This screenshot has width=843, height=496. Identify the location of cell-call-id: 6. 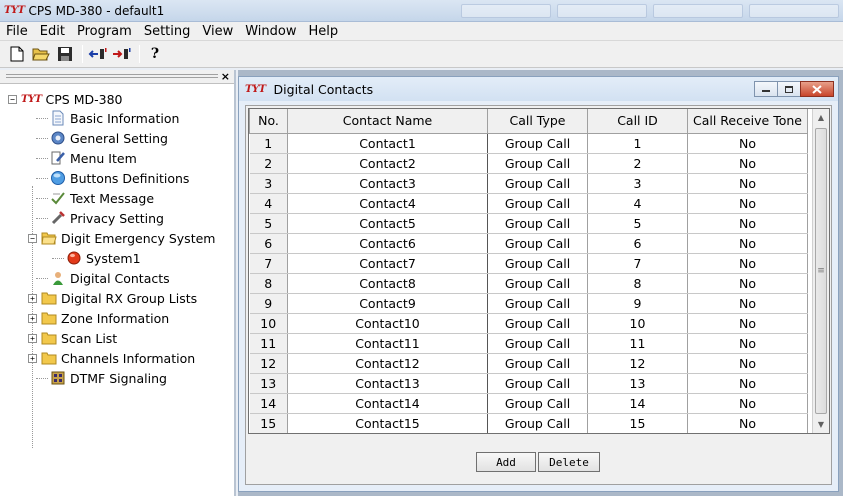
(637, 243).